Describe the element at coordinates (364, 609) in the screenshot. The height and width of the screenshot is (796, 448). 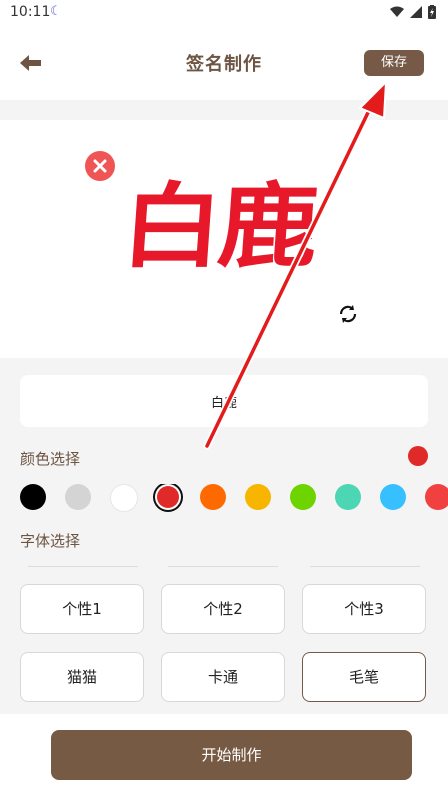
I see `font-option-3: 个性3` at that location.